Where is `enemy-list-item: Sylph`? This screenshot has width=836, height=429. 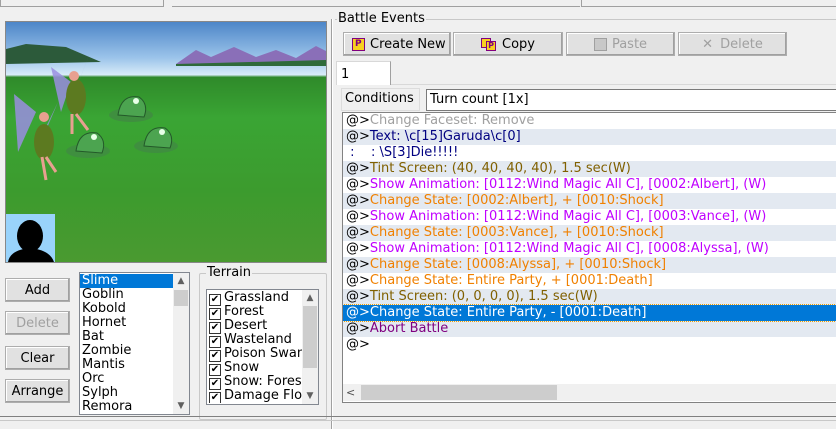
enemy-list-item: Sylph is located at coordinates (126, 393).